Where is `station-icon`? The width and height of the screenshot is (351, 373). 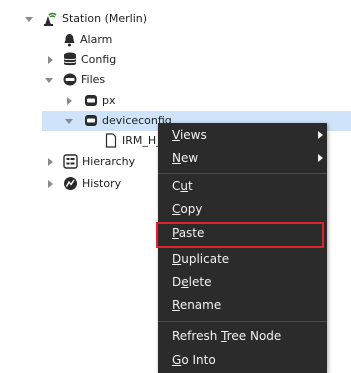 station-icon is located at coordinates (50, 19).